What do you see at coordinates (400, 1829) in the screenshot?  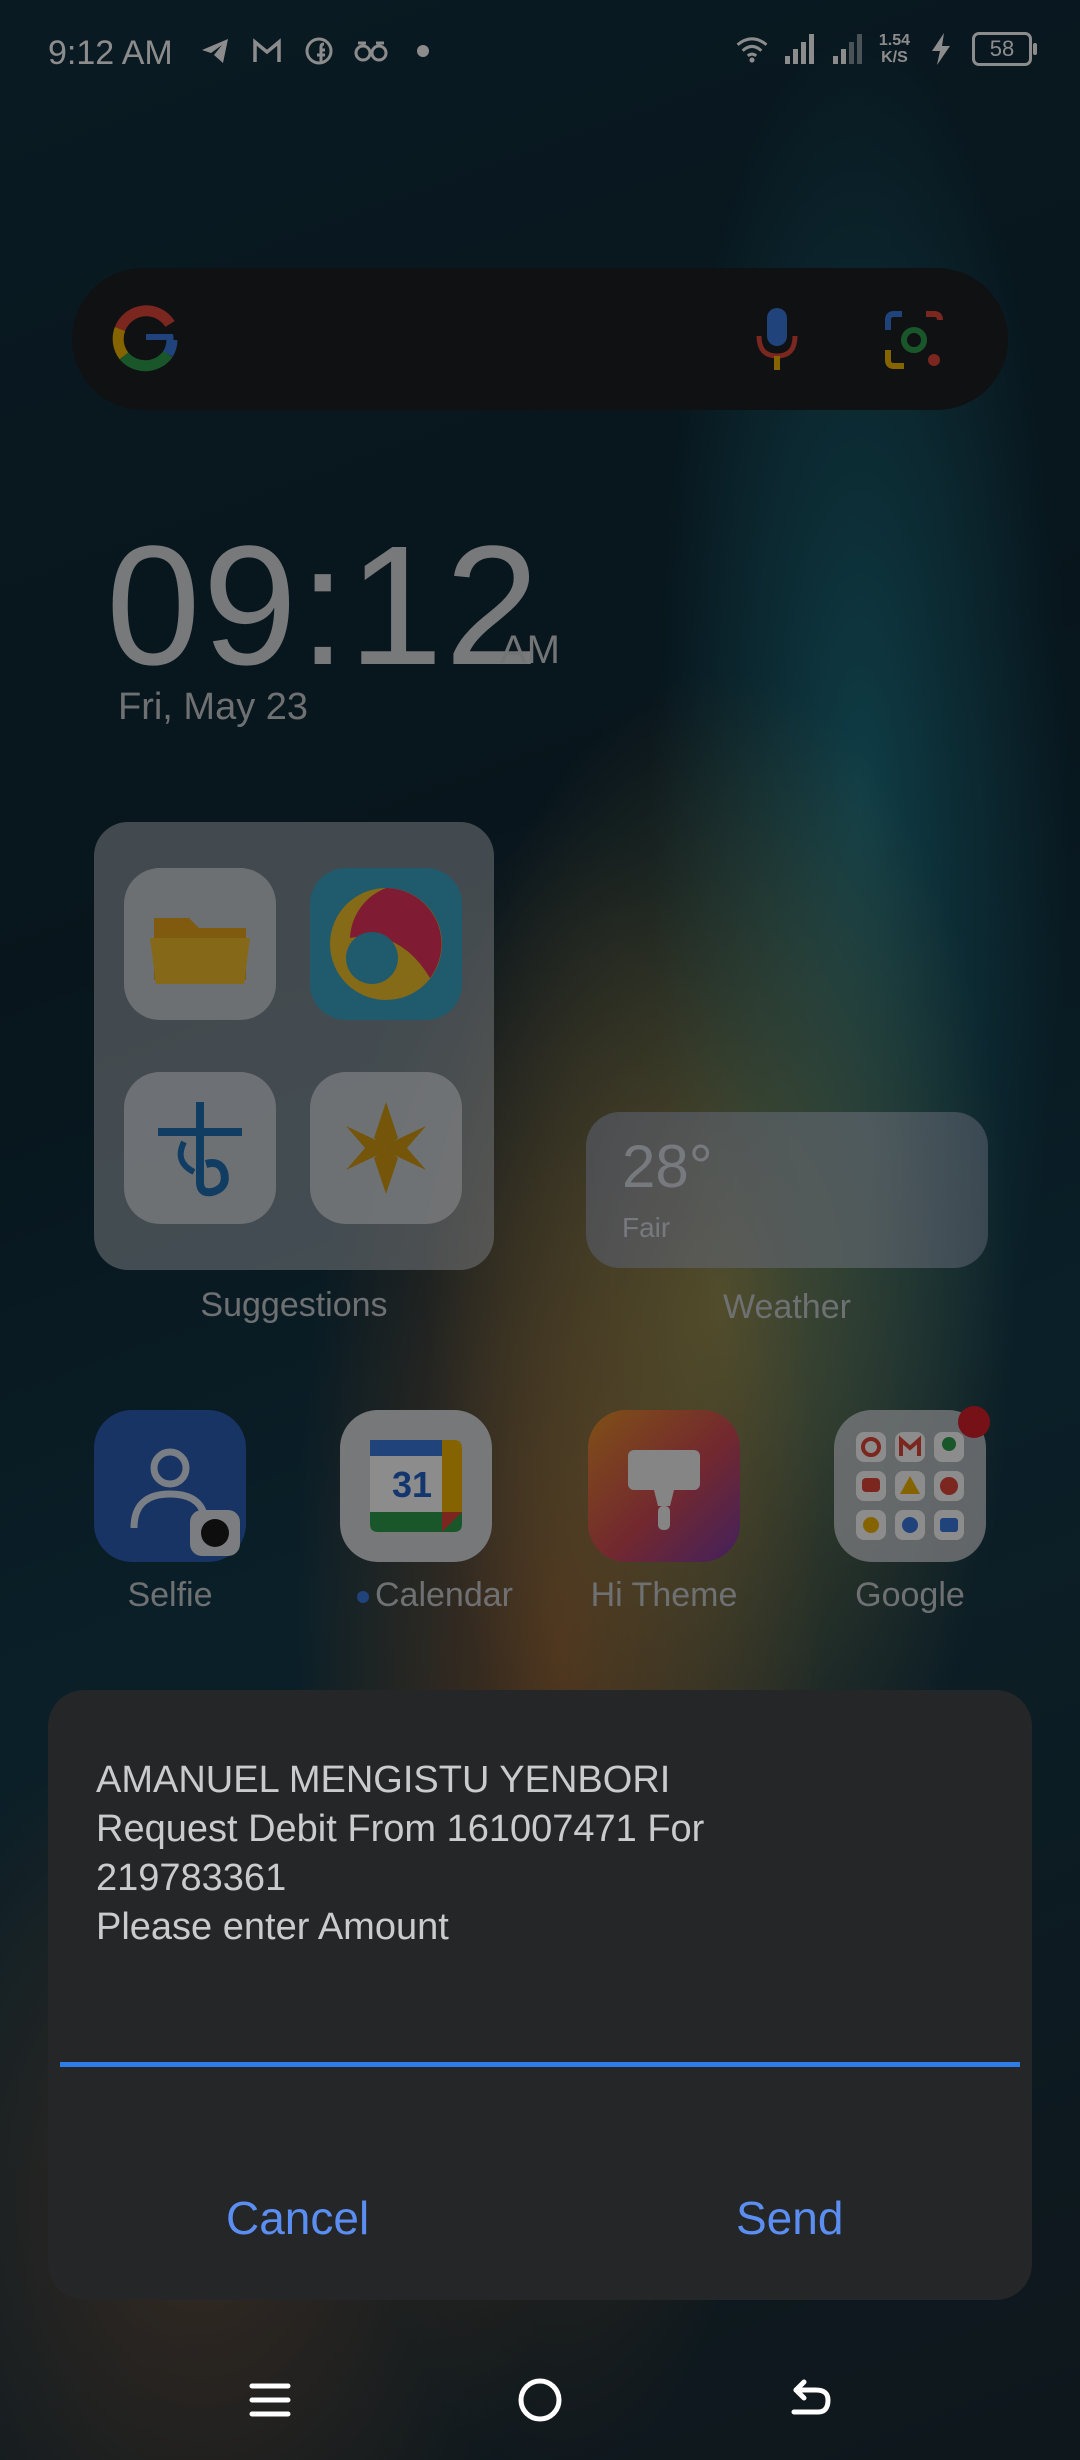 I see `dialog-message-line-2: Request Debit From 161007471 For` at bounding box center [400, 1829].